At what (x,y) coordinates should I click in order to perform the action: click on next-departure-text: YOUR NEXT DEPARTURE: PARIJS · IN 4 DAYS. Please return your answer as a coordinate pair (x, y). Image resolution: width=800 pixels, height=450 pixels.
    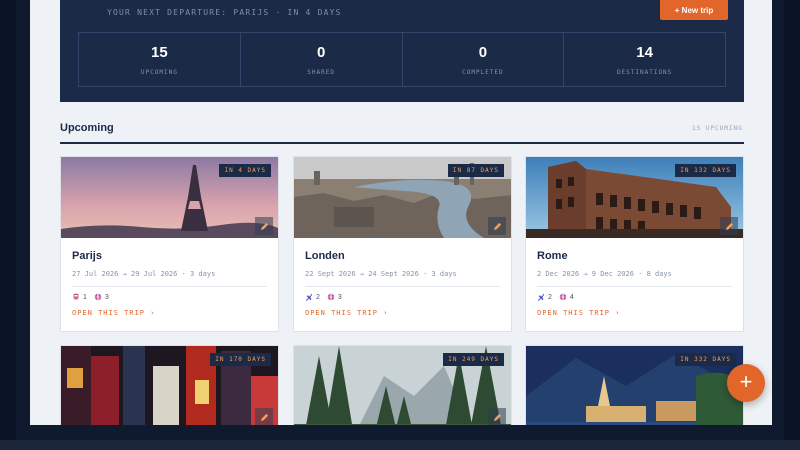
    Looking at the image, I should click on (224, 12).